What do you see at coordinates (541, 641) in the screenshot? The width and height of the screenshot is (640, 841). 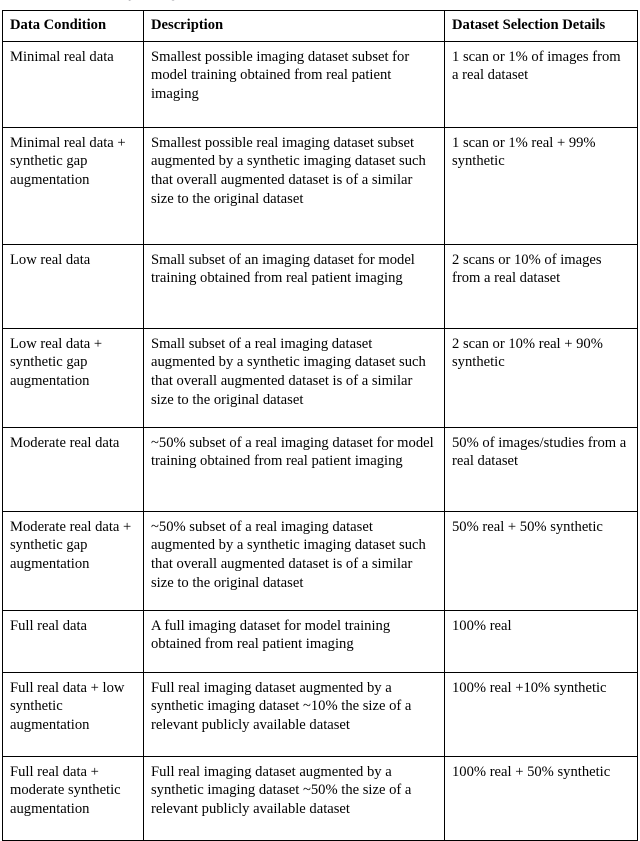 I see `cell-dataset-selection-details: 100% real` at bounding box center [541, 641].